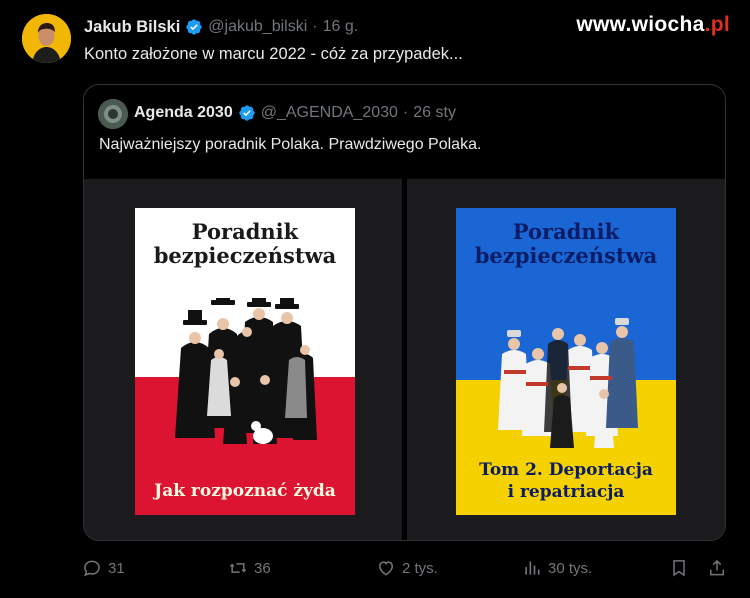  Describe the element at coordinates (183, 113) in the screenshot. I see `quoted-author-name: Agenda 2030` at that location.